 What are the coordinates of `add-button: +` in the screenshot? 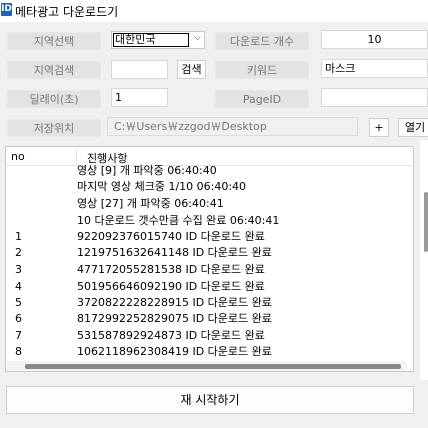 It's located at (379, 127).